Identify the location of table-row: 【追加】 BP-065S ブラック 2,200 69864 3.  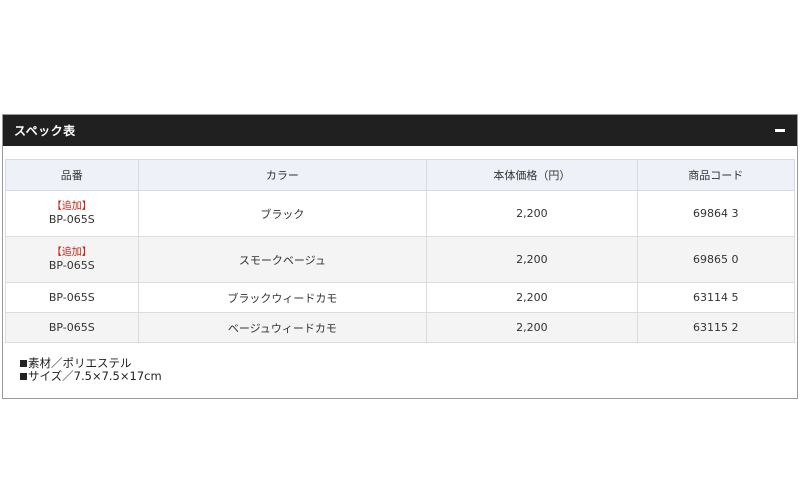
(400, 213).